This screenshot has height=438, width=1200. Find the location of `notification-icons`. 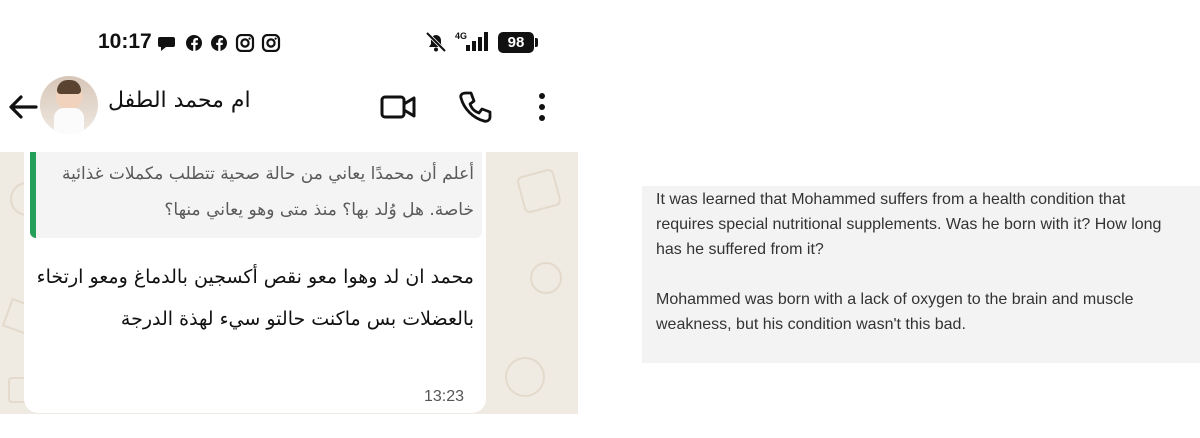

notification-icons is located at coordinates (219, 43).